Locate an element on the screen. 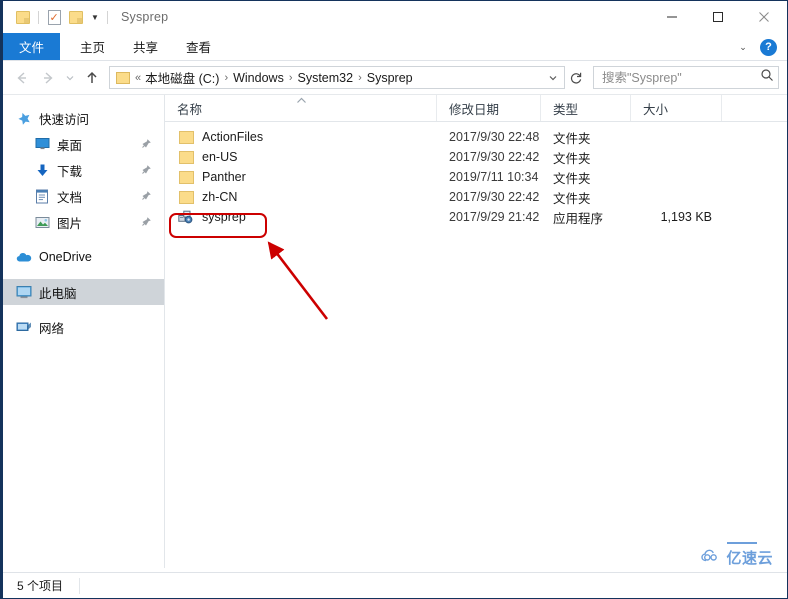 The width and height of the screenshot is (788, 599). column-headers: 名称 修改日期 类型 大小 is located at coordinates (476, 108).